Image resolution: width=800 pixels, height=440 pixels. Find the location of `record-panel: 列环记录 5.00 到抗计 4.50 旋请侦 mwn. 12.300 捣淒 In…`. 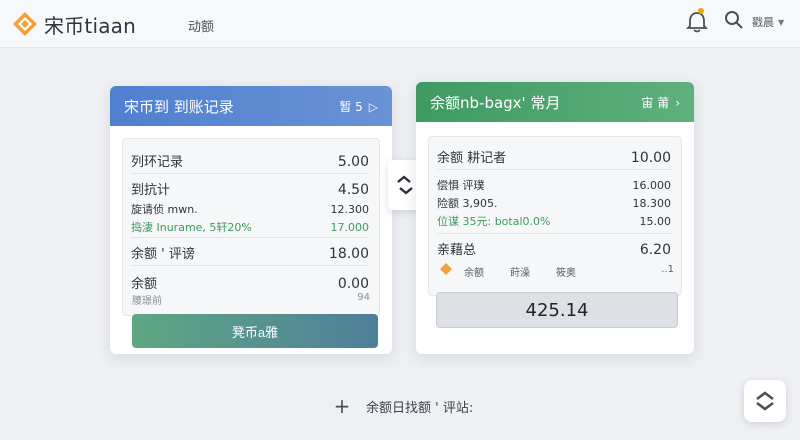

record-panel: 列环记录 5.00 到抗计 4.50 旋请侦 mwn. 12.300 捣淒 In… is located at coordinates (251, 227).